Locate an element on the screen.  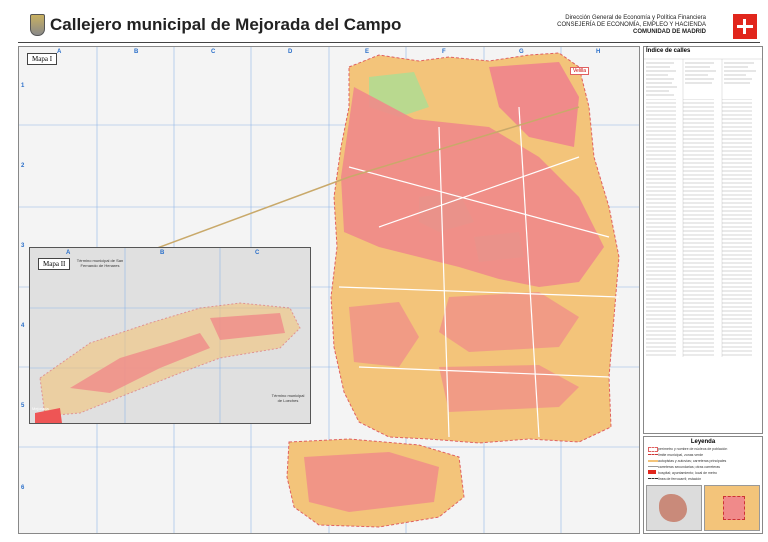
legend-item-6: línea de ferrocarril; estación is located at coordinates (680, 479).